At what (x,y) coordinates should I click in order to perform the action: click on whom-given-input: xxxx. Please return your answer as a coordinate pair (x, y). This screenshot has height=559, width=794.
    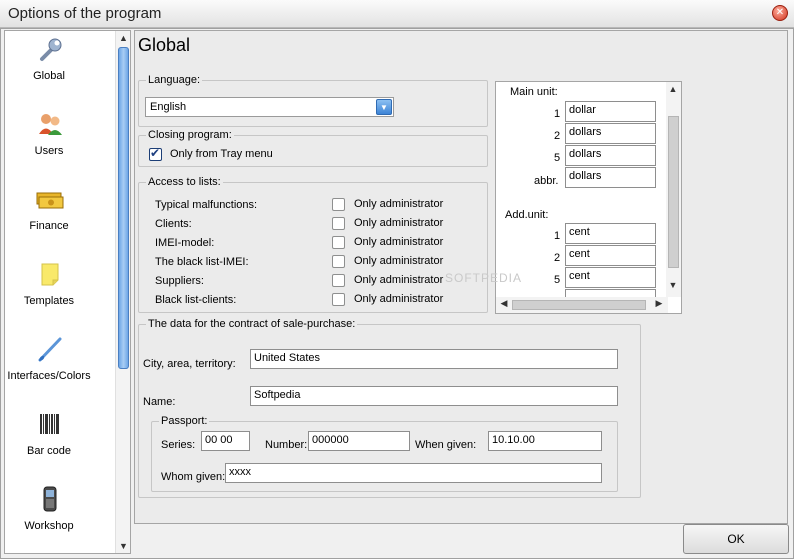
    Looking at the image, I should click on (413, 473).